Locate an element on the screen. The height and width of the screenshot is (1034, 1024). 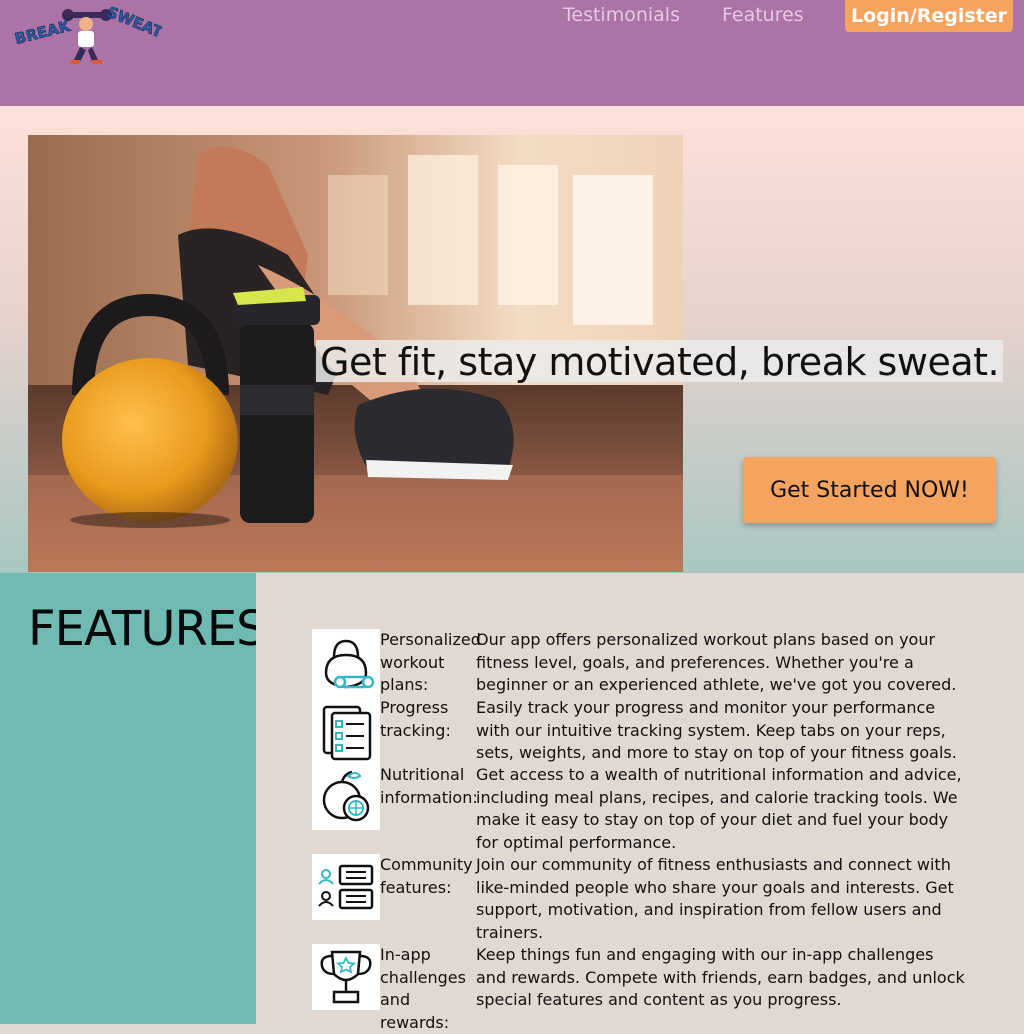
get-started-button: Get Started NOW! is located at coordinates (869, 490).